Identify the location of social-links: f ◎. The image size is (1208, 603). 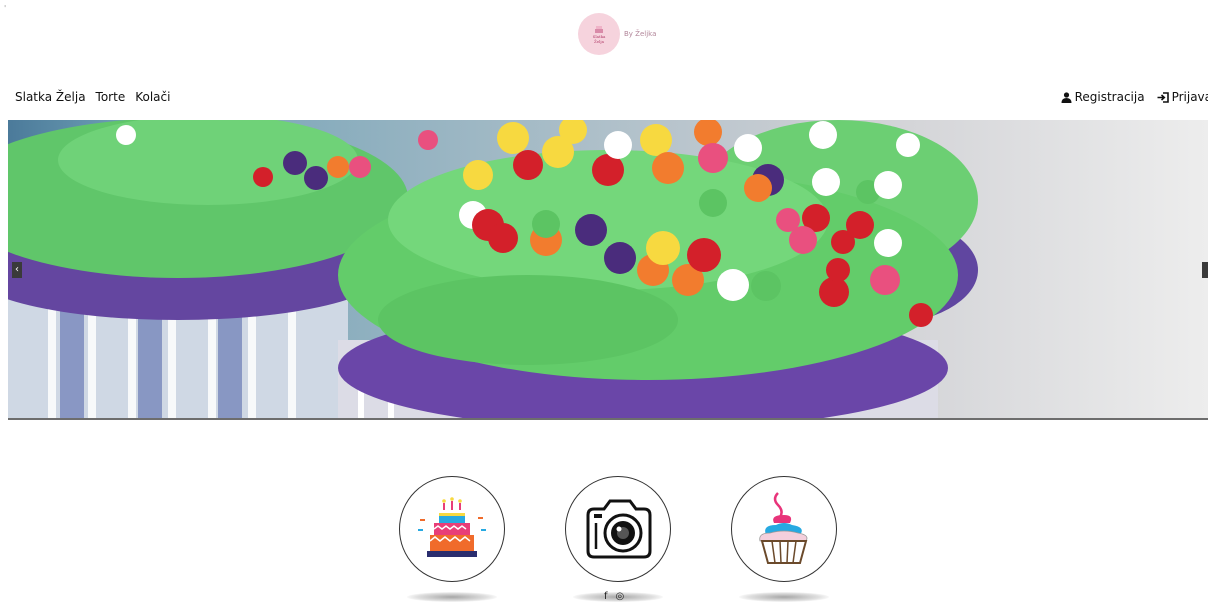
(614, 596).